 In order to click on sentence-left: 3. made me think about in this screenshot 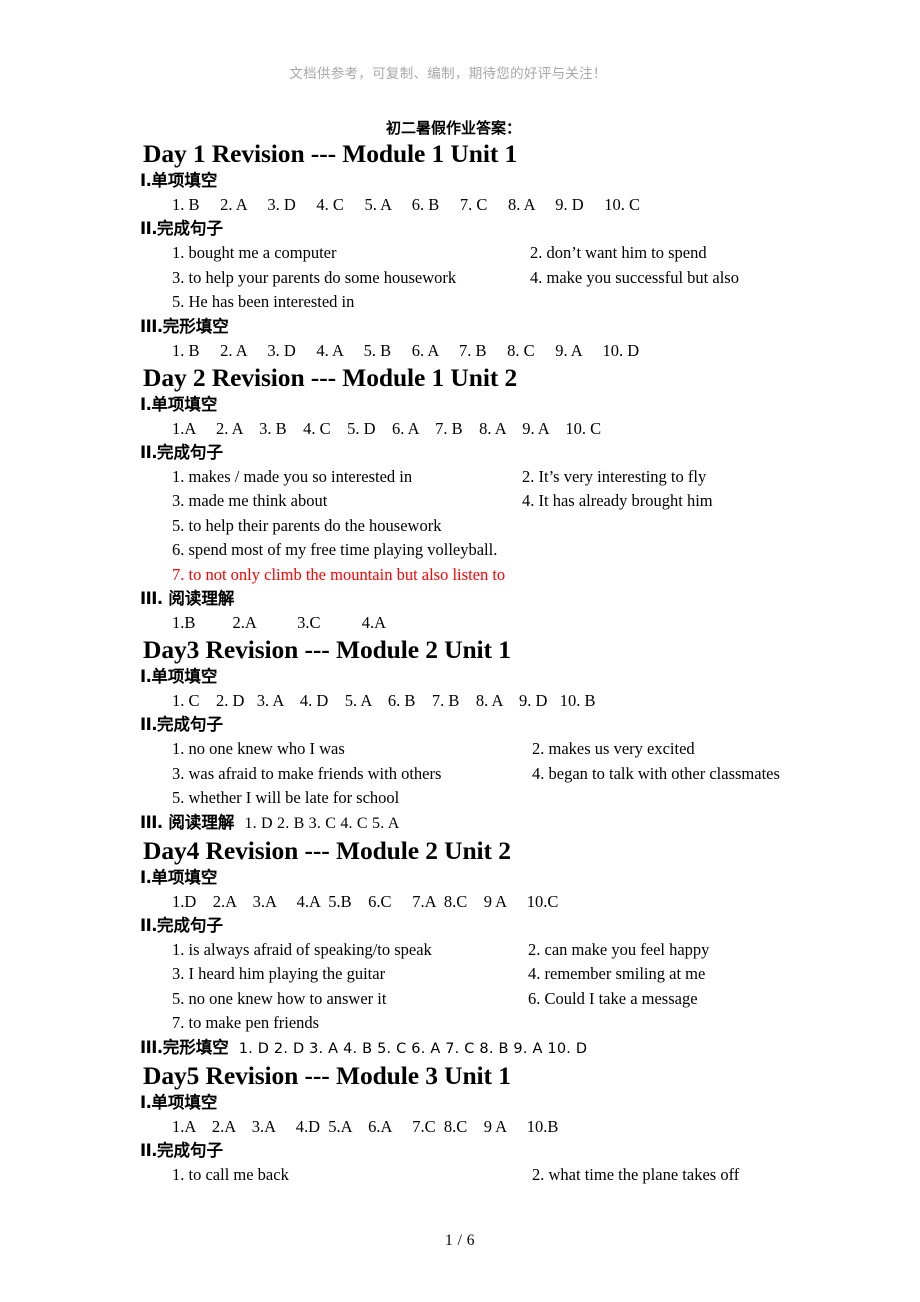, I will do `click(250, 500)`.